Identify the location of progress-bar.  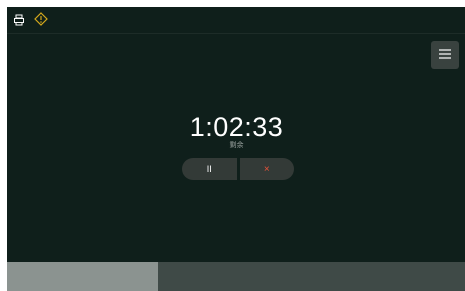
(236, 276).